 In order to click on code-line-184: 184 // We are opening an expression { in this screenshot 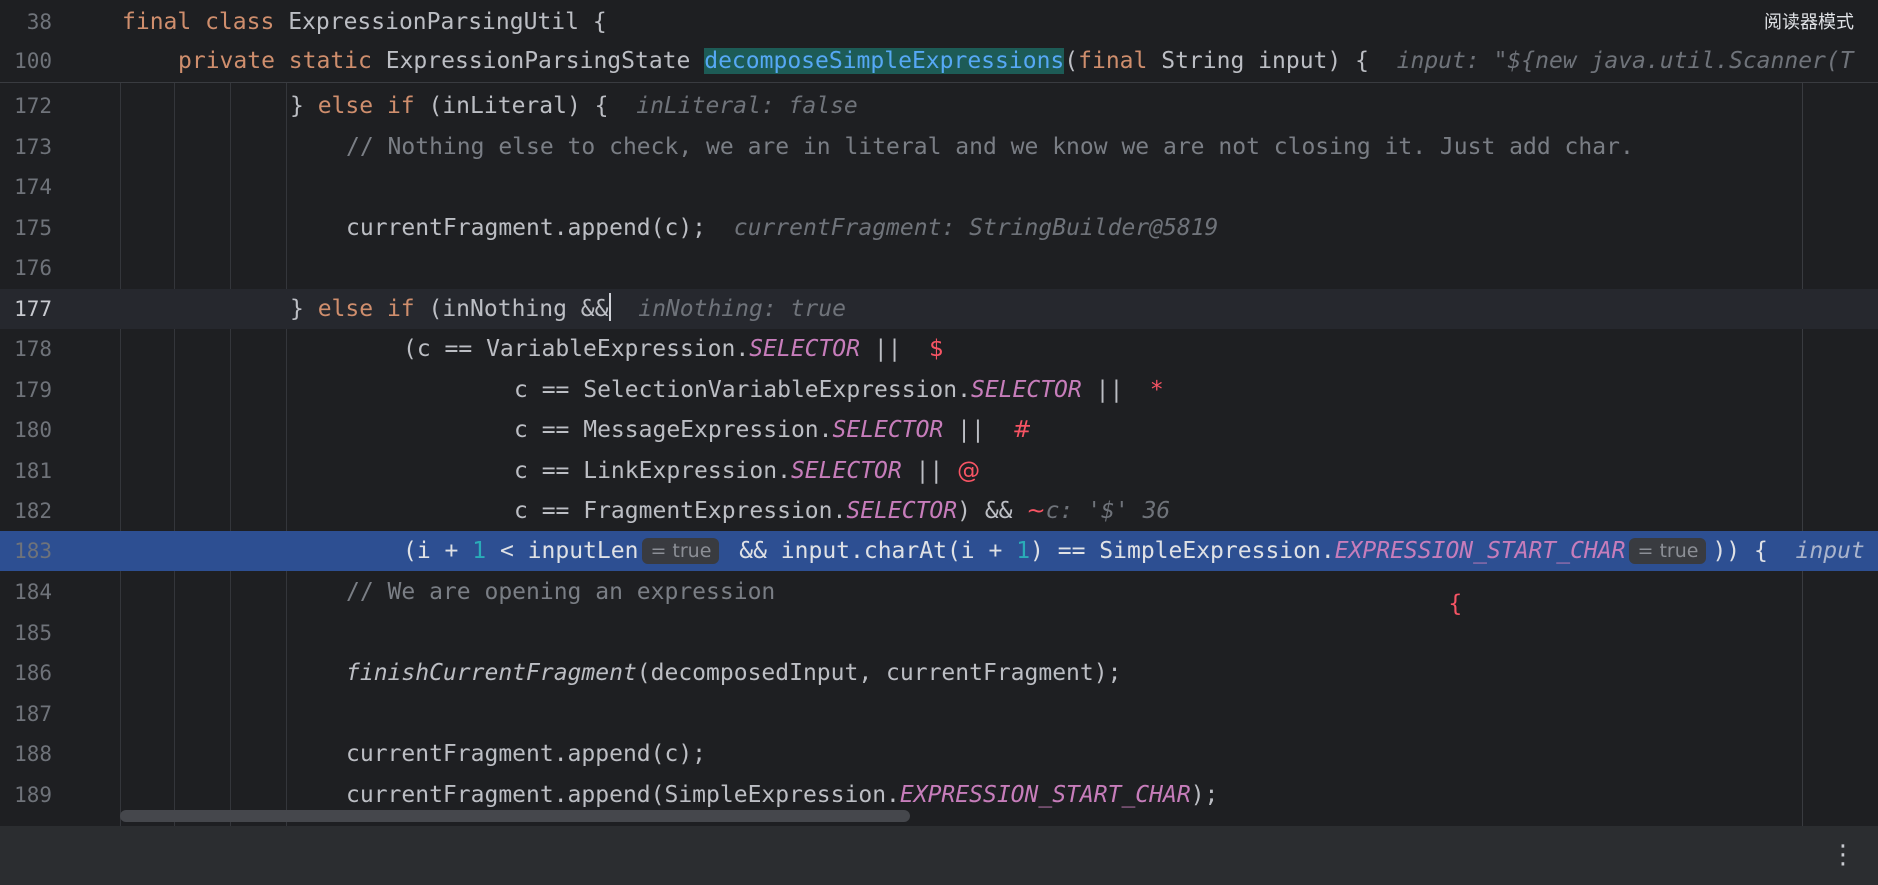, I will do `click(939, 594)`.